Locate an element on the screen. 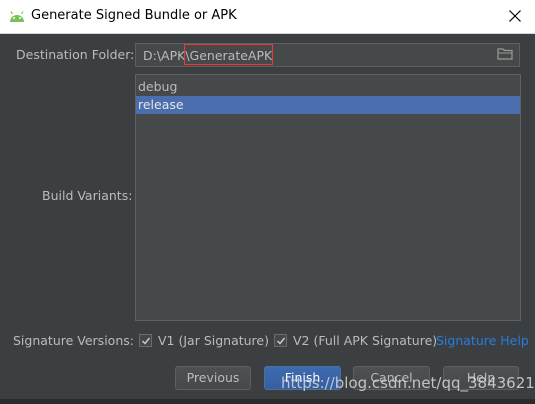 The image size is (535, 404). signature-help-link: Signature Help is located at coordinates (482, 340).